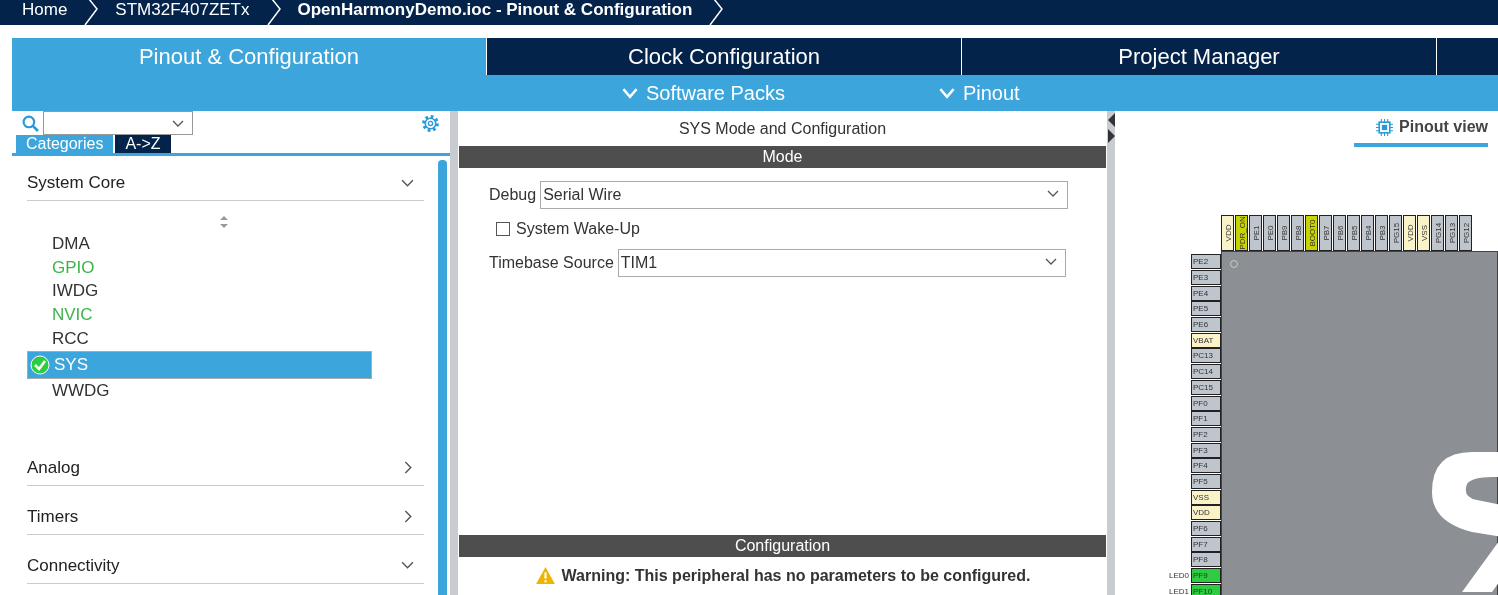 Image resolution: width=1498 pixels, height=595 pixels. What do you see at coordinates (1206, 481) in the screenshot?
I see `pin: PF5` at bounding box center [1206, 481].